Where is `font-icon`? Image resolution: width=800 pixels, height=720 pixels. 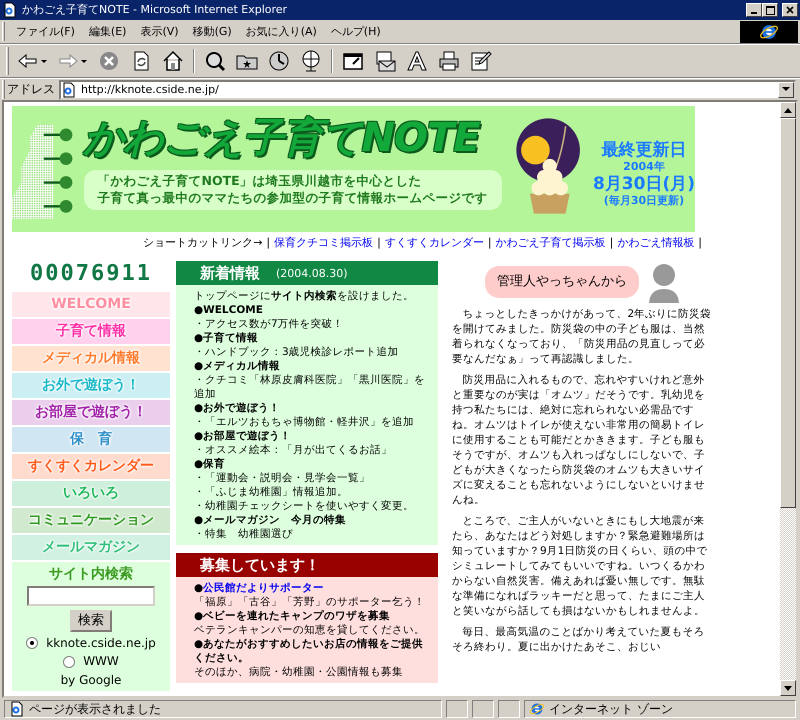
font-icon is located at coordinates (417, 61).